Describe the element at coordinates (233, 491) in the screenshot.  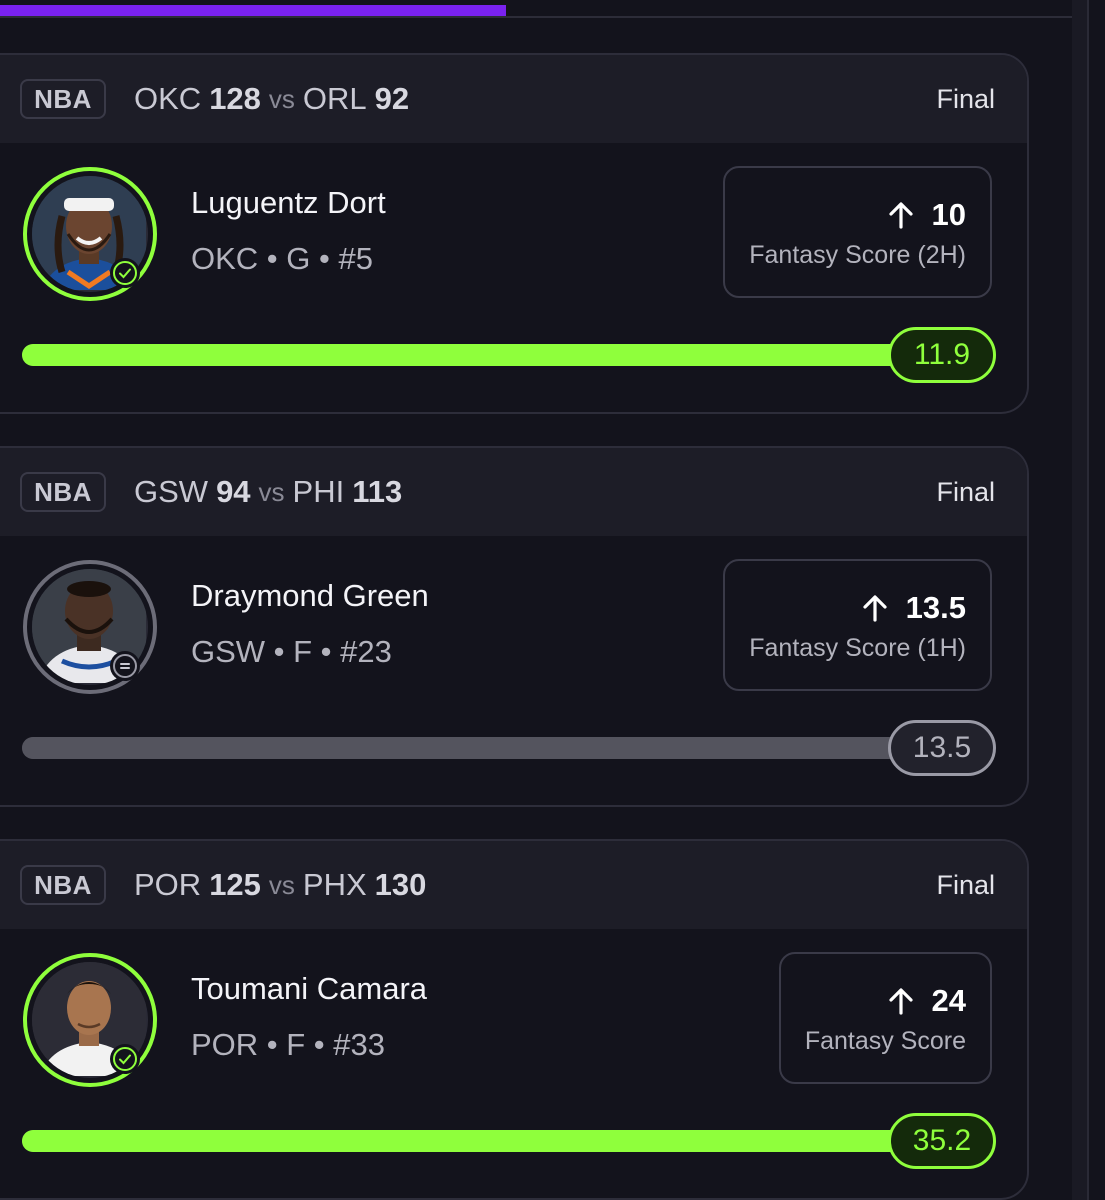
I see `away-score: 94` at that location.